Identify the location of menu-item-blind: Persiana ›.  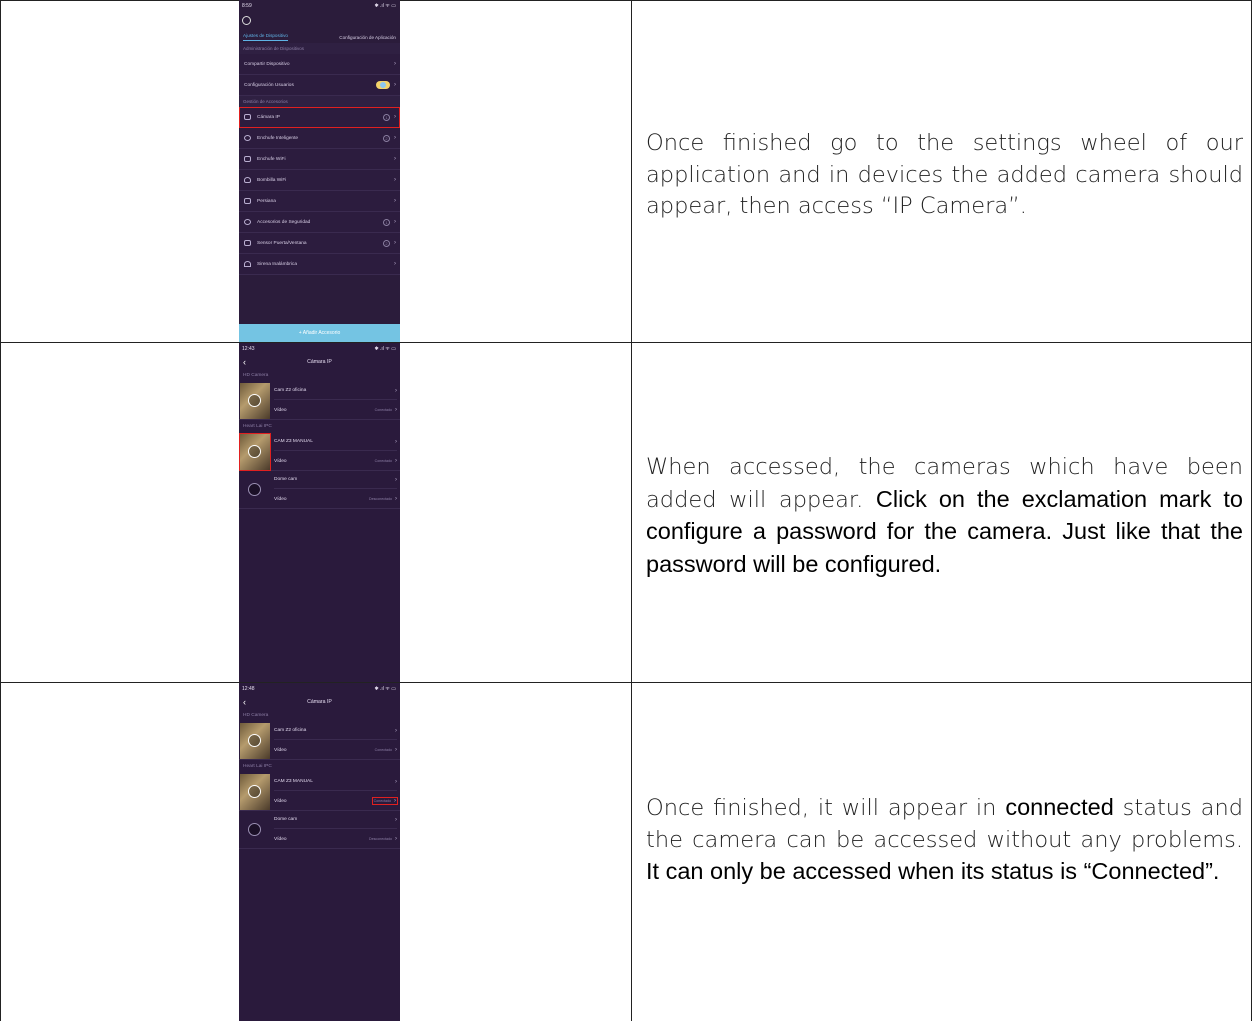
(319, 201).